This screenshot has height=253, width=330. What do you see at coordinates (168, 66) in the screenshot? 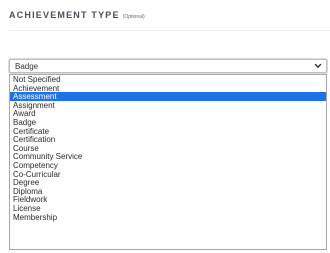
I see `achievement-type-select: Badge` at bounding box center [168, 66].